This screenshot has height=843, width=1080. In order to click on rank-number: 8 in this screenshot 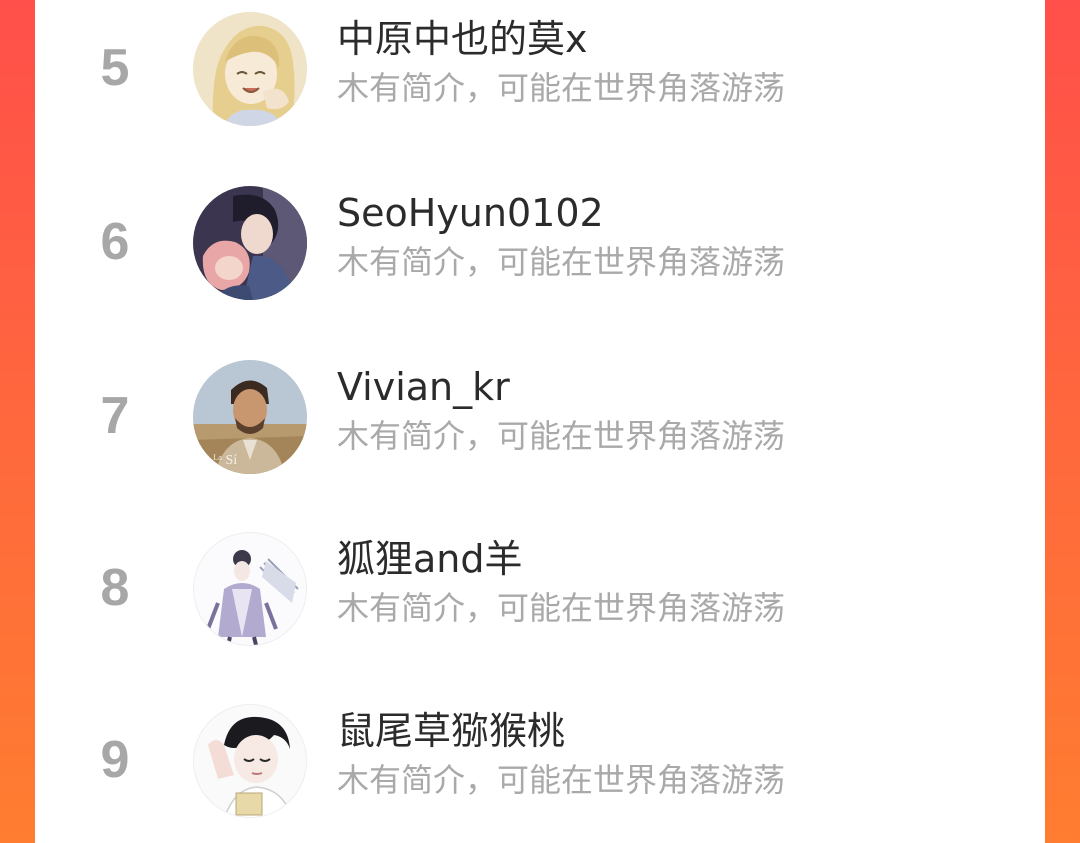, I will do `click(115, 588)`.